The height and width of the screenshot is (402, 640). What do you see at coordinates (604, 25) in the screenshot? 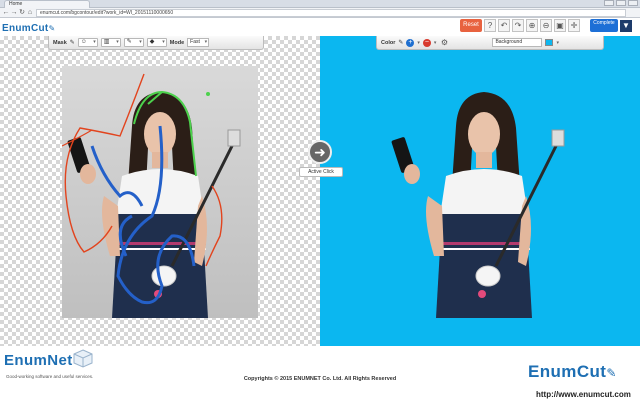
I see `complete-button: Complete` at bounding box center [604, 25].